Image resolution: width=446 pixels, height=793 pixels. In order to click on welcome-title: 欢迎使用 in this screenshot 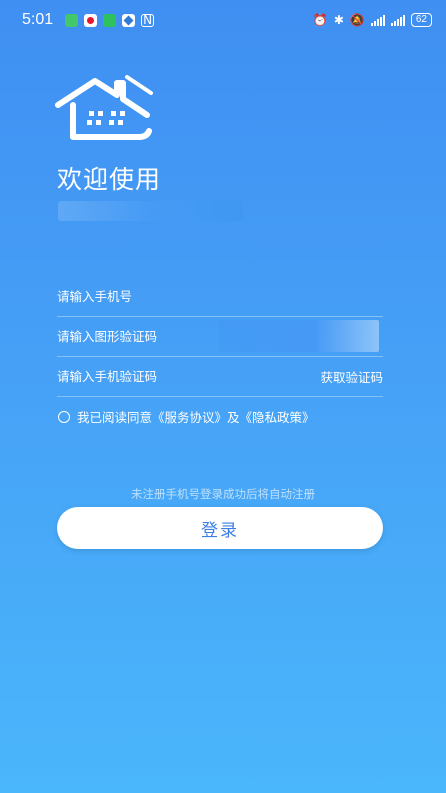, I will do `click(109, 179)`.